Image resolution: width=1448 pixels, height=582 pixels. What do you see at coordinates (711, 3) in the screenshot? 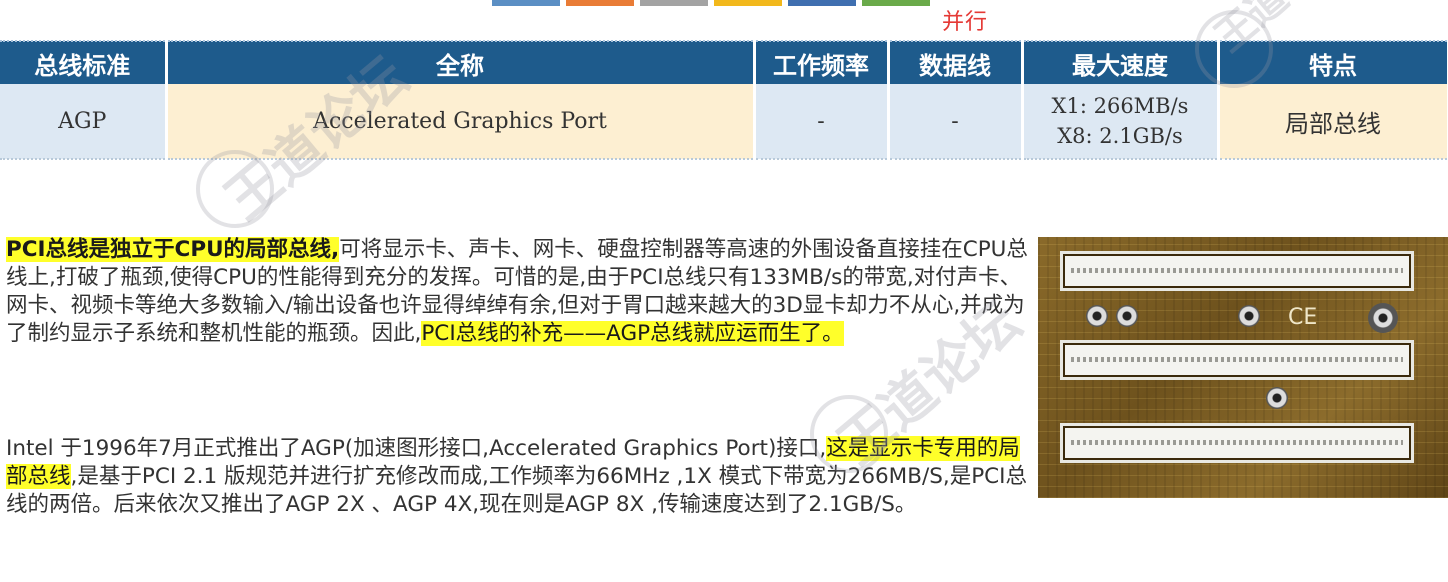
I see `color-strip` at bounding box center [711, 3].